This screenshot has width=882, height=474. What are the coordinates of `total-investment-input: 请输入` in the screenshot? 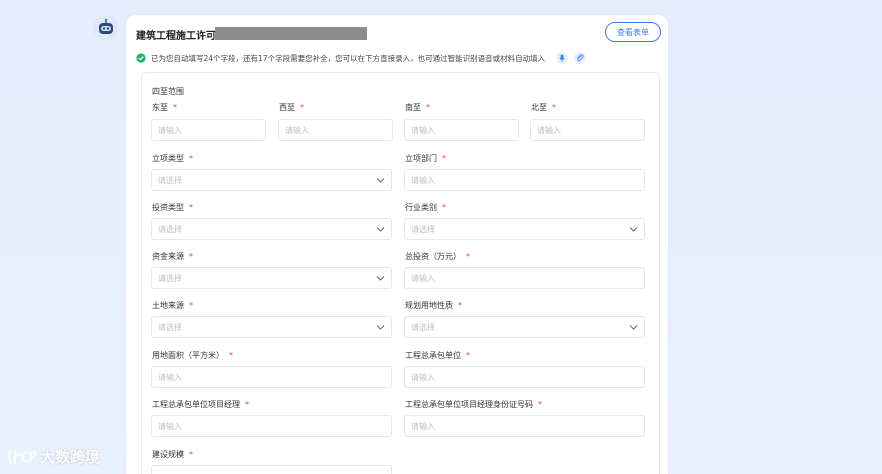 It's located at (524, 278).